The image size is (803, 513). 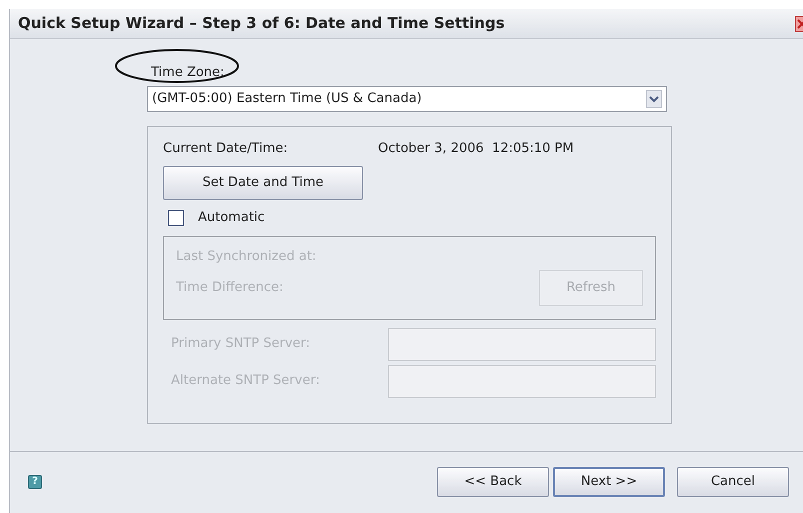 What do you see at coordinates (187, 73) in the screenshot?
I see `time-zone-label: Time Zone:` at bounding box center [187, 73].